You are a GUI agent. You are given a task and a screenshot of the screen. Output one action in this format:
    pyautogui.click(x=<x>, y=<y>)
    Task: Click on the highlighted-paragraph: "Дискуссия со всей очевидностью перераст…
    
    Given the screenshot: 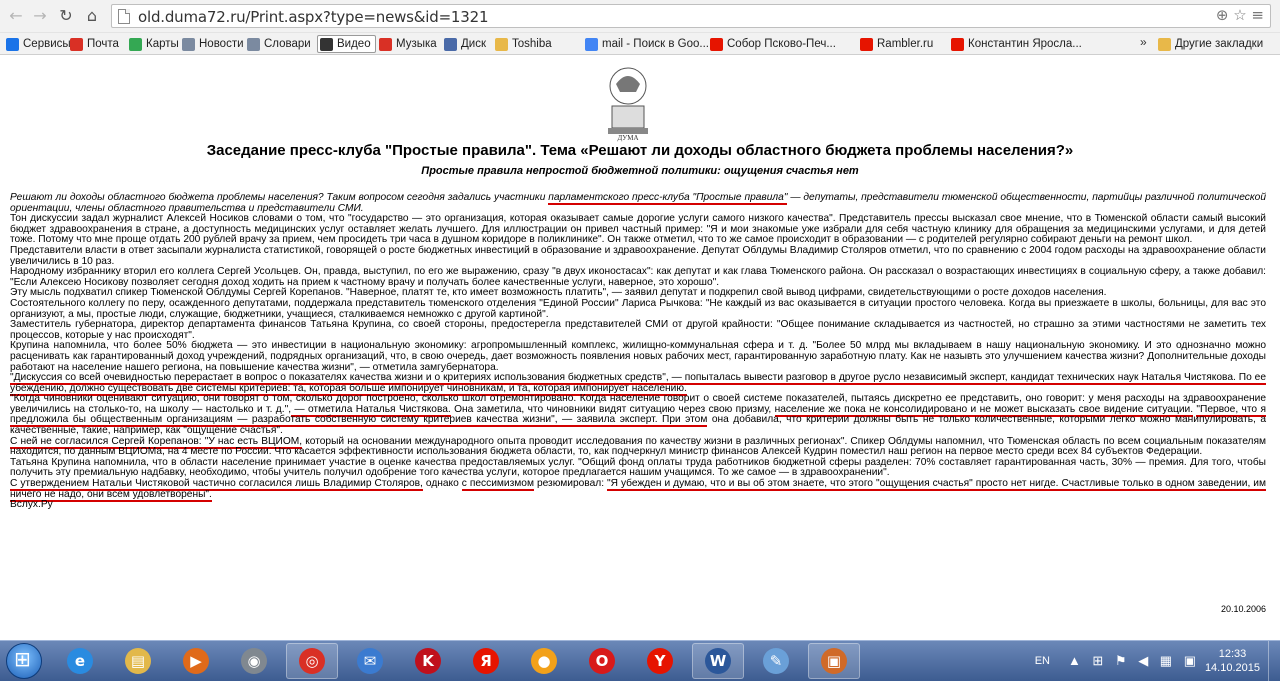 What is the action you would take?
    pyautogui.click(x=638, y=384)
    